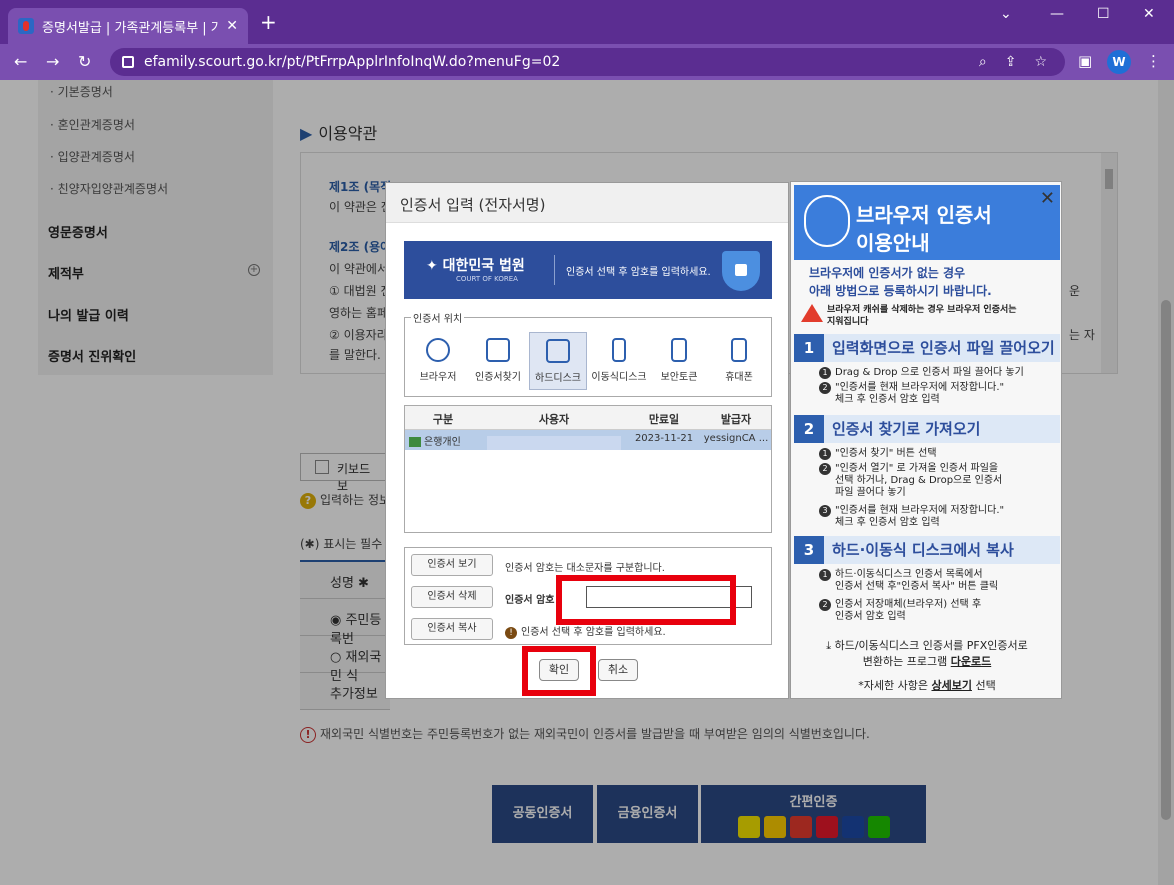 The image size is (1174, 885). Describe the element at coordinates (268, 22) in the screenshot. I see `new-tab-button: +` at that location.